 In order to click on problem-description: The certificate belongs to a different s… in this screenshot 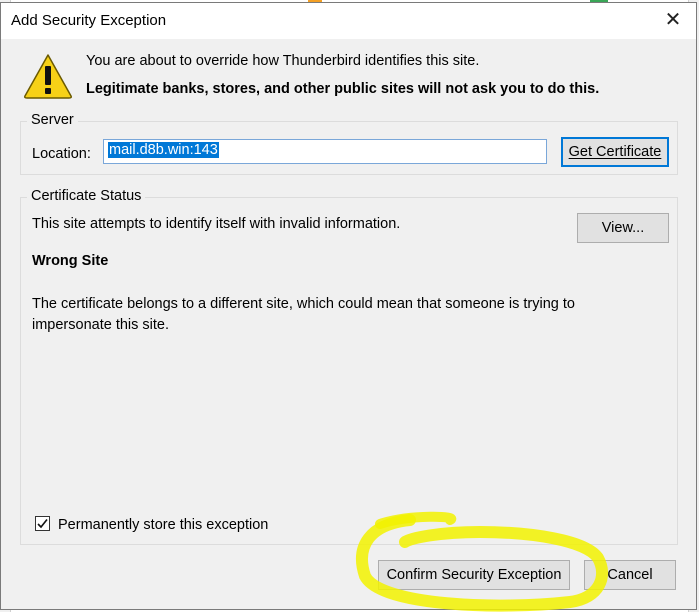, I will do `click(303, 314)`.